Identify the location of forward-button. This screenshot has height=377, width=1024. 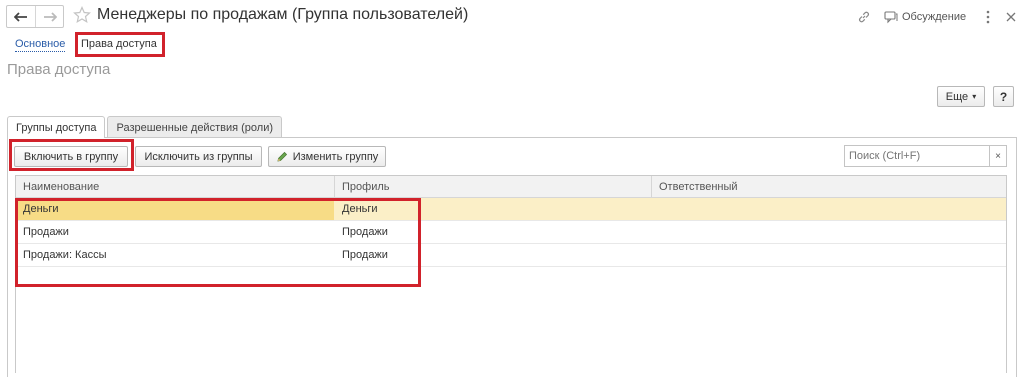
(49, 16).